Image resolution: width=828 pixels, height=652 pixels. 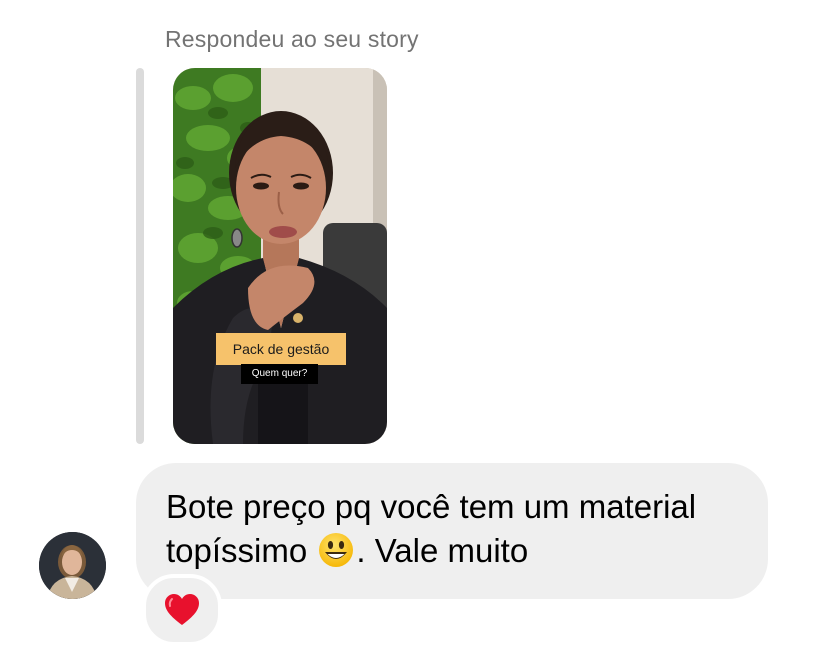 I want to click on message-text-part2: . Vale muito, so click(x=442, y=550).